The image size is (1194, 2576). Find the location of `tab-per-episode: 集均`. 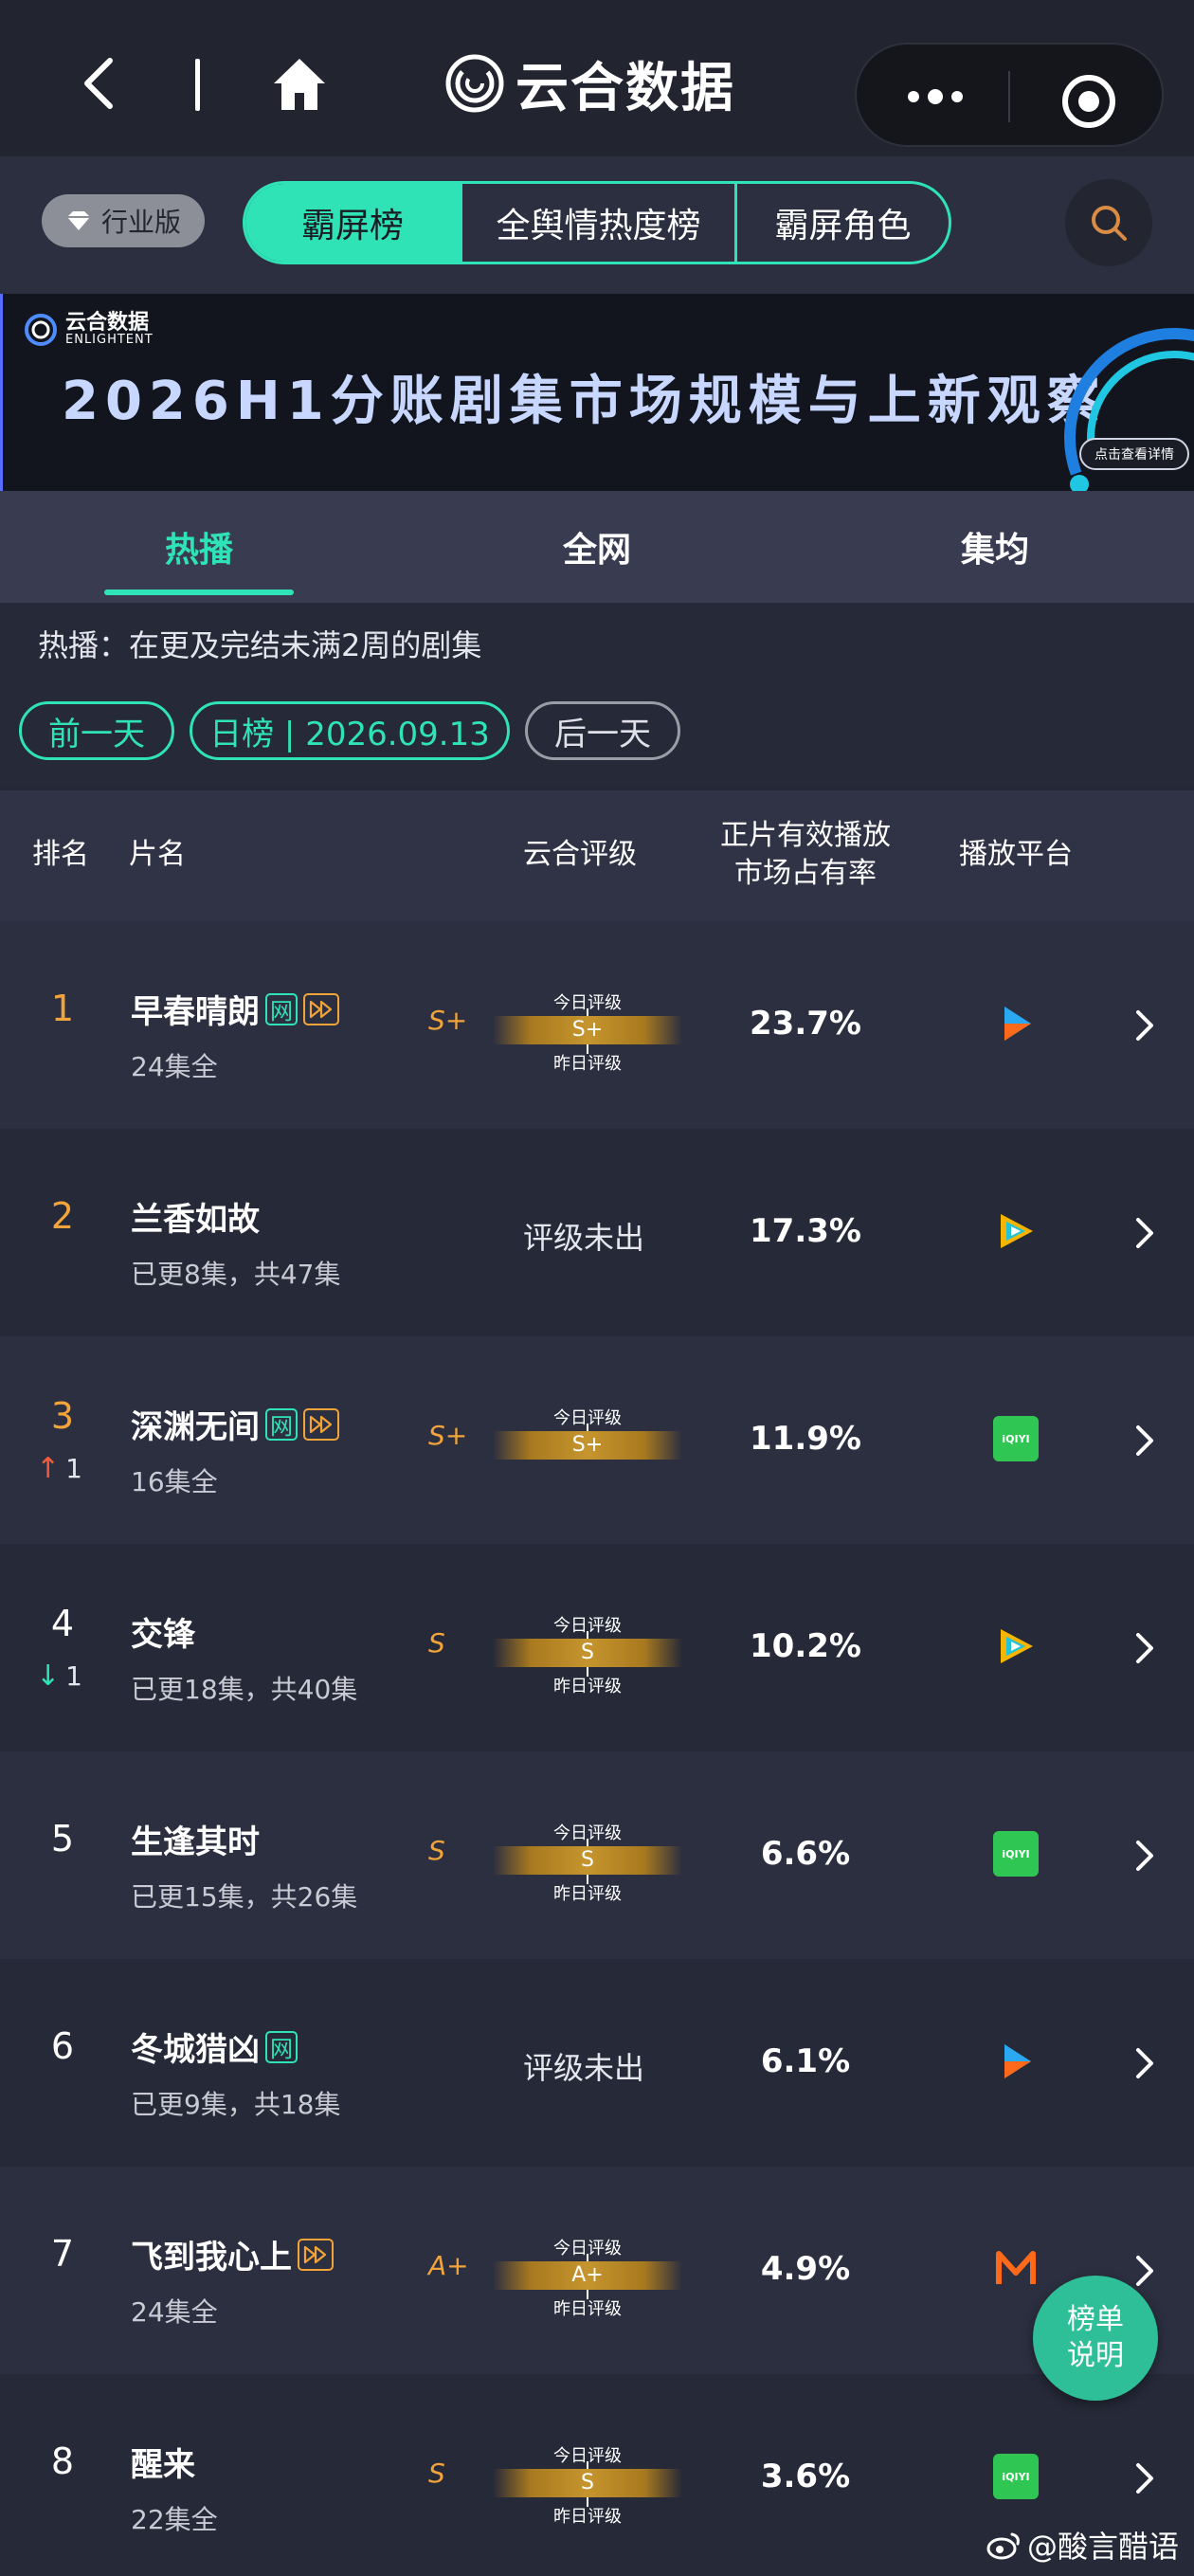

tab-per-episode: 集均 is located at coordinates (995, 547).